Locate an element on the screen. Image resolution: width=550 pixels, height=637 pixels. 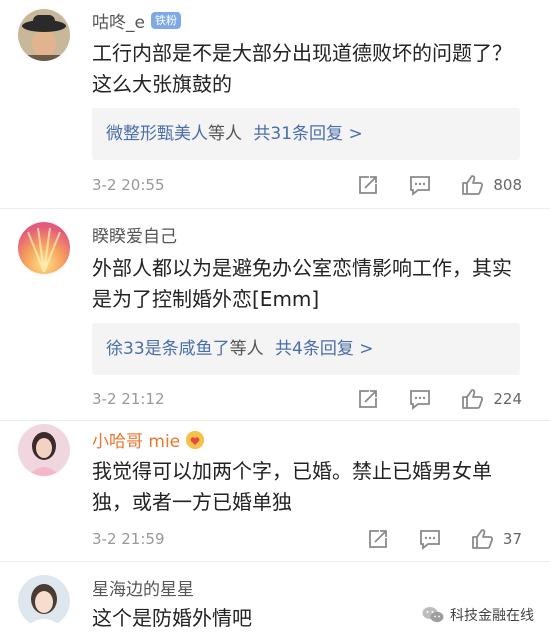
username-text: 星海边的星星 is located at coordinates (143, 587).